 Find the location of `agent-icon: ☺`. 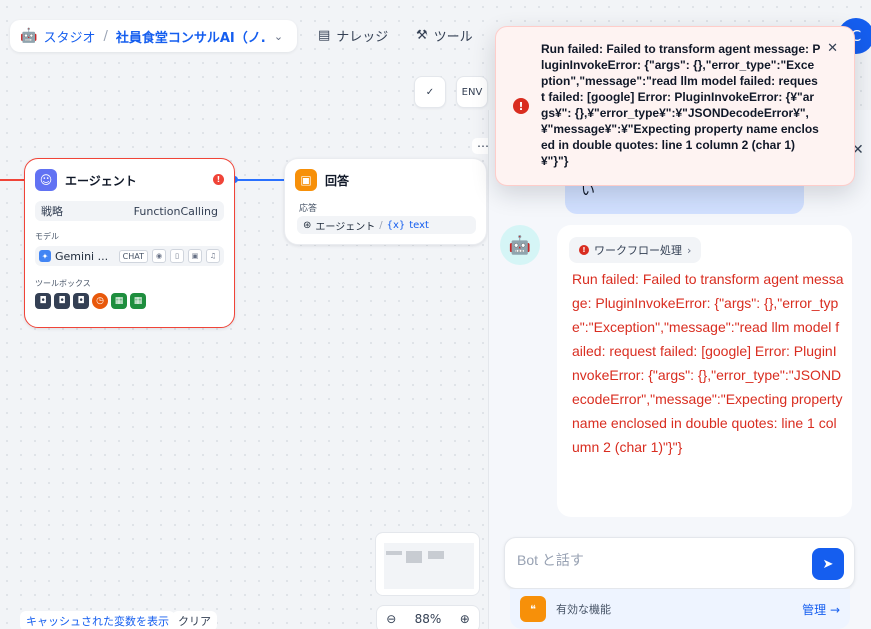

agent-icon: ☺ is located at coordinates (46, 180).